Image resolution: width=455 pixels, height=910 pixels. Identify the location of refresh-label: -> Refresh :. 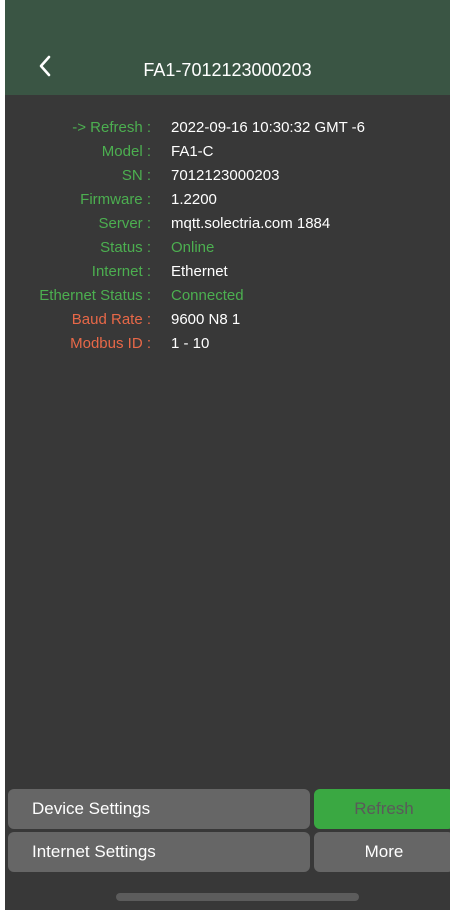
(78, 128).